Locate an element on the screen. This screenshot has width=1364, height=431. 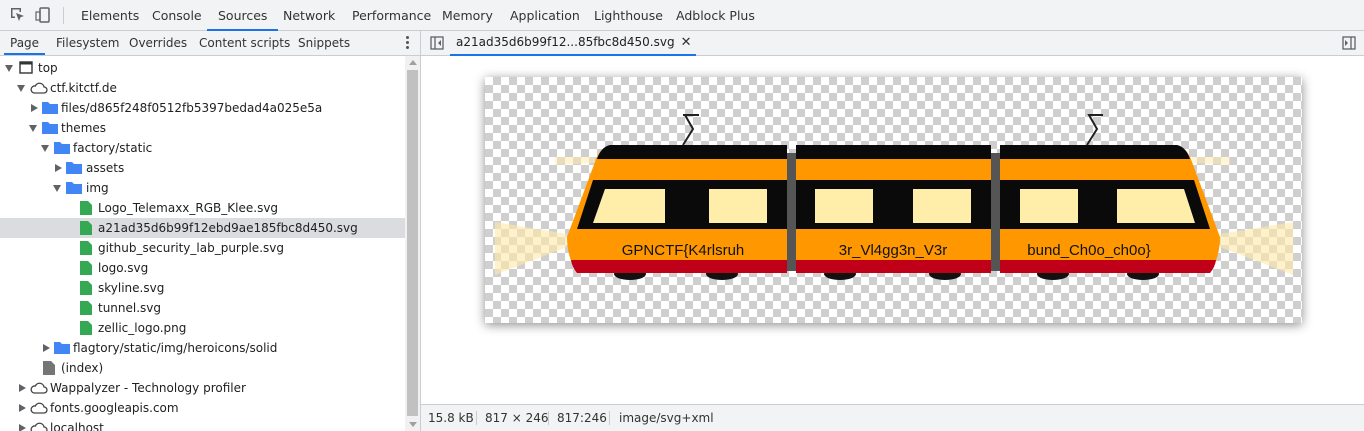
tree-item-folder: img is located at coordinates (202, 188).